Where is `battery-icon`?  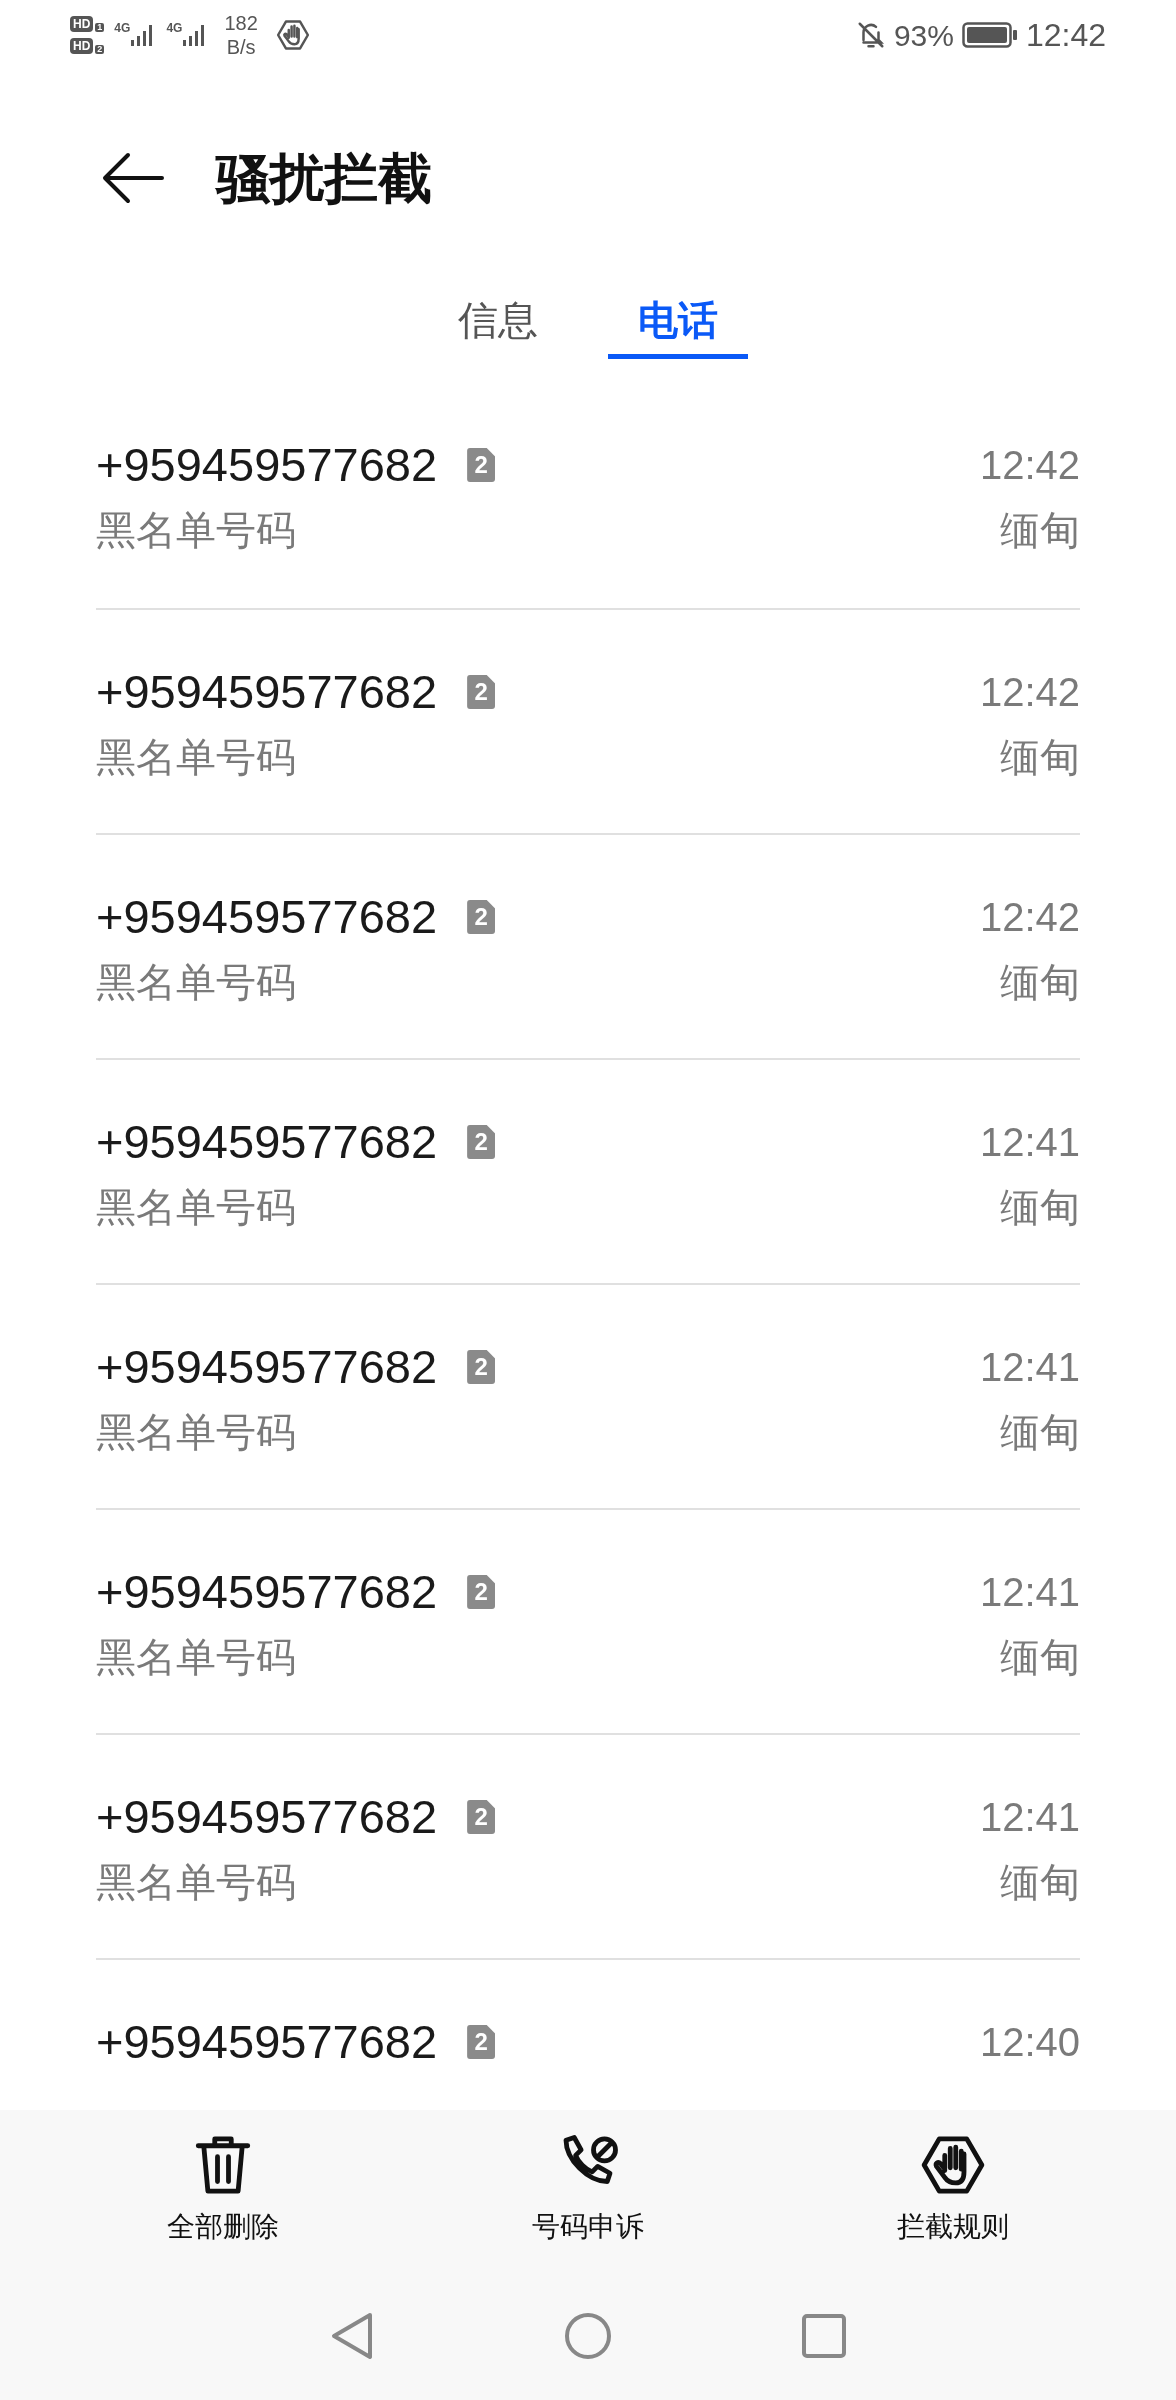
battery-icon is located at coordinates (989, 35).